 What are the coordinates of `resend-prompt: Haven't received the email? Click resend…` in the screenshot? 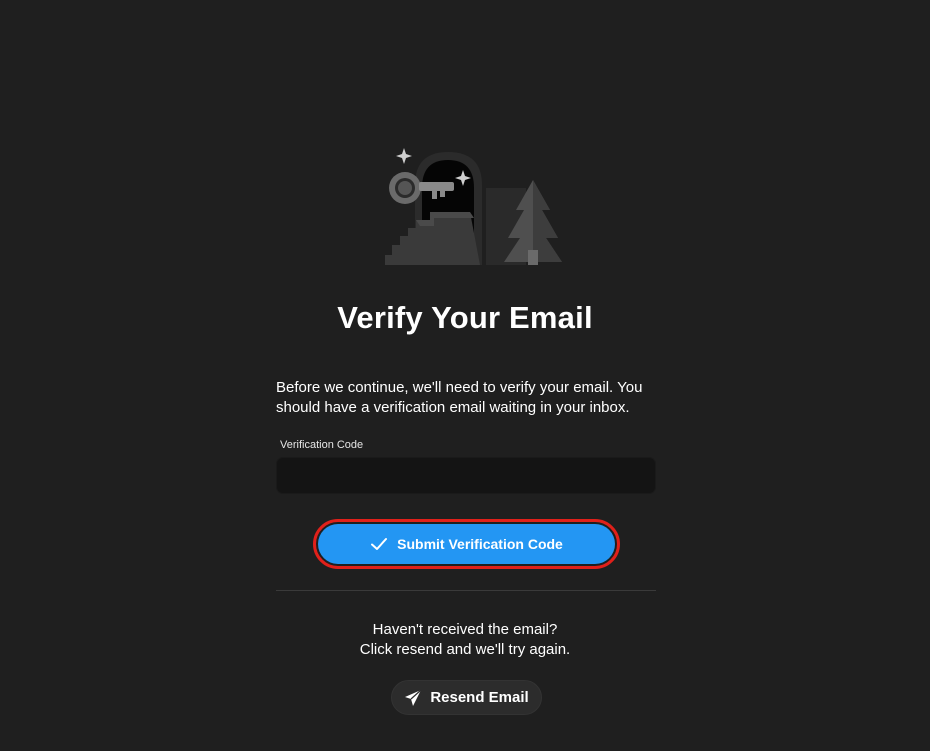 It's located at (465, 640).